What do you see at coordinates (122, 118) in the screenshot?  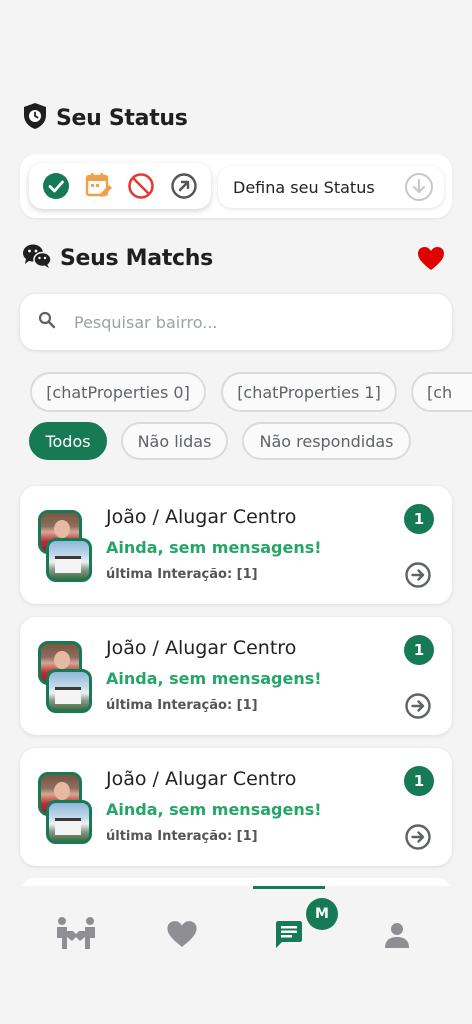 I see `status-title-label: Seu Status` at bounding box center [122, 118].